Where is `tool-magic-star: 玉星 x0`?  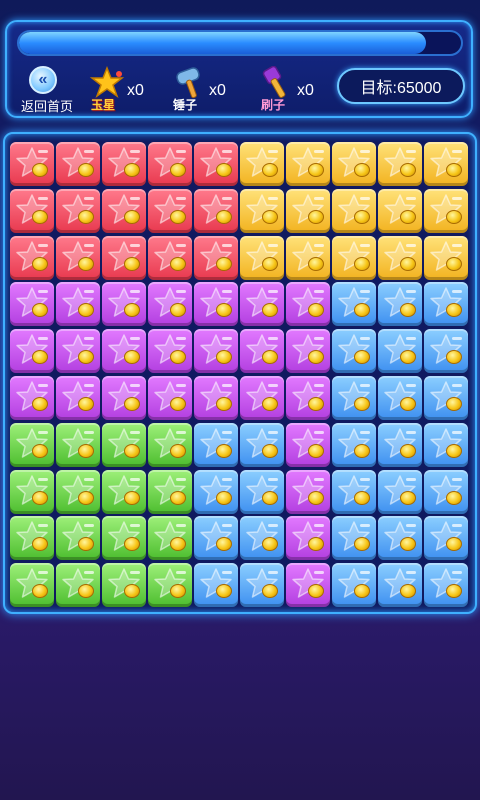
tool-magic-star: 玉星 x0 is located at coordinates (119, 91).